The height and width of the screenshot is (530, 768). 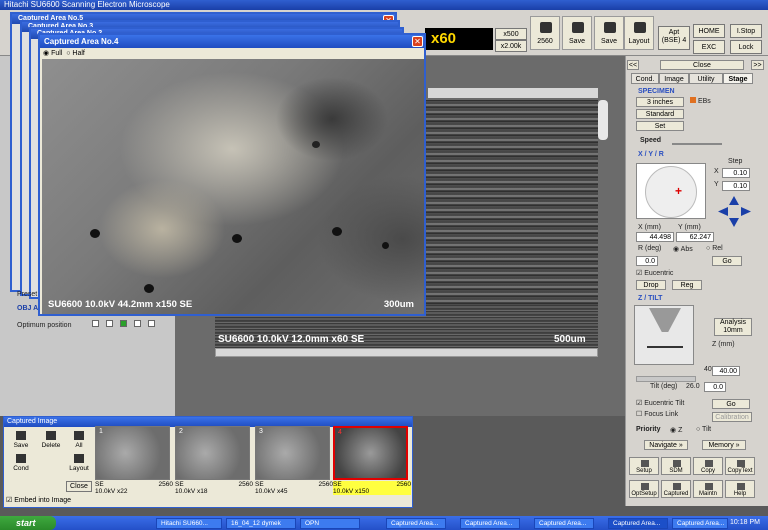 I want to click on navigate-button: Navigate », so click(x=666, y=445).